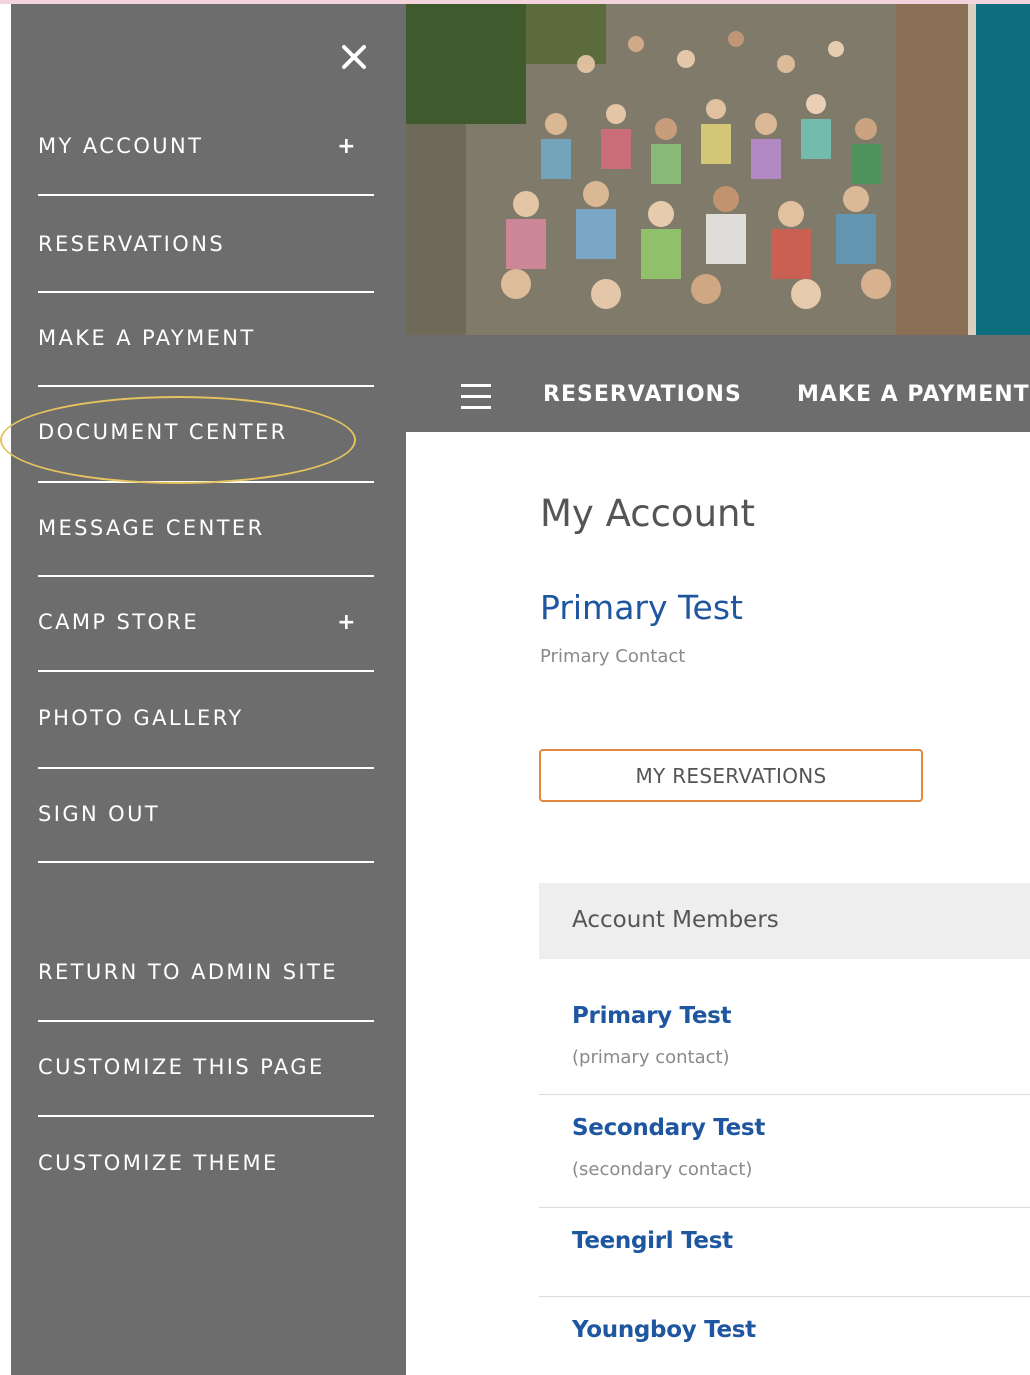 Image resolution: width=1030 pixels, height=1375 pixels. I want to click on sidebar-item-reservations: RESERVATIONS, so click(206, 244).